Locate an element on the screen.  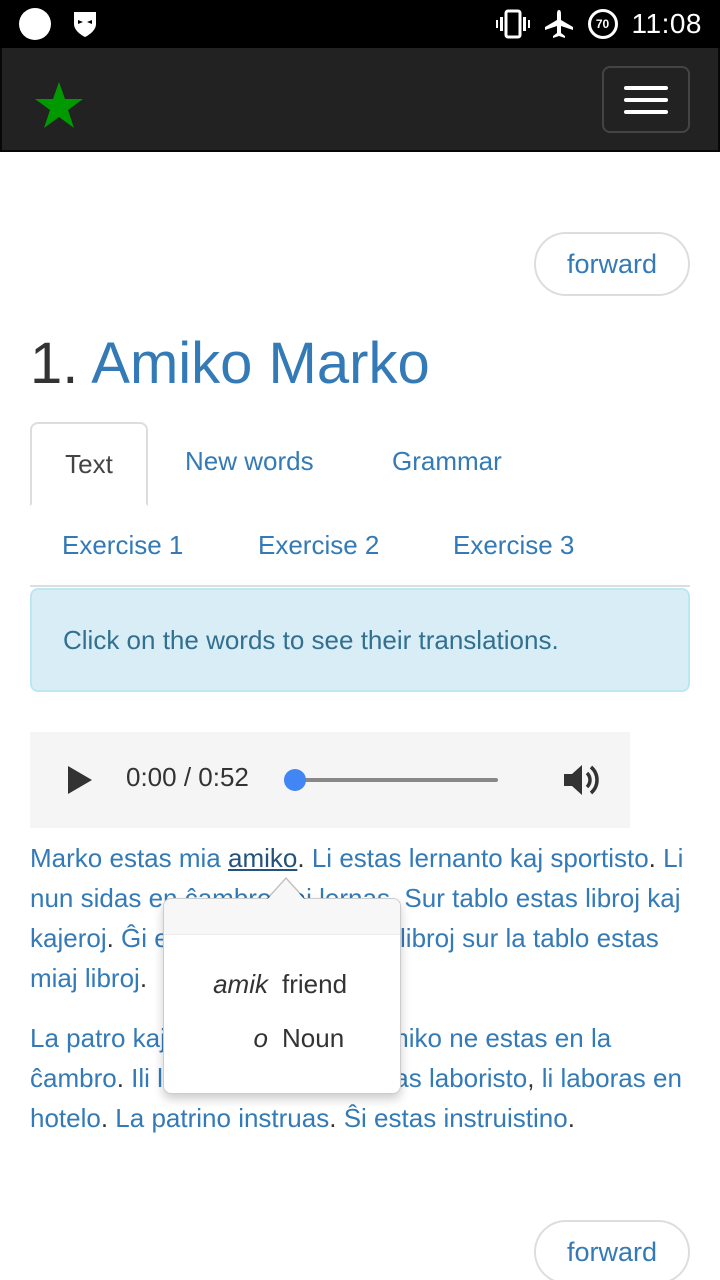
morpheme: amik is located at coordinates (240, 984).